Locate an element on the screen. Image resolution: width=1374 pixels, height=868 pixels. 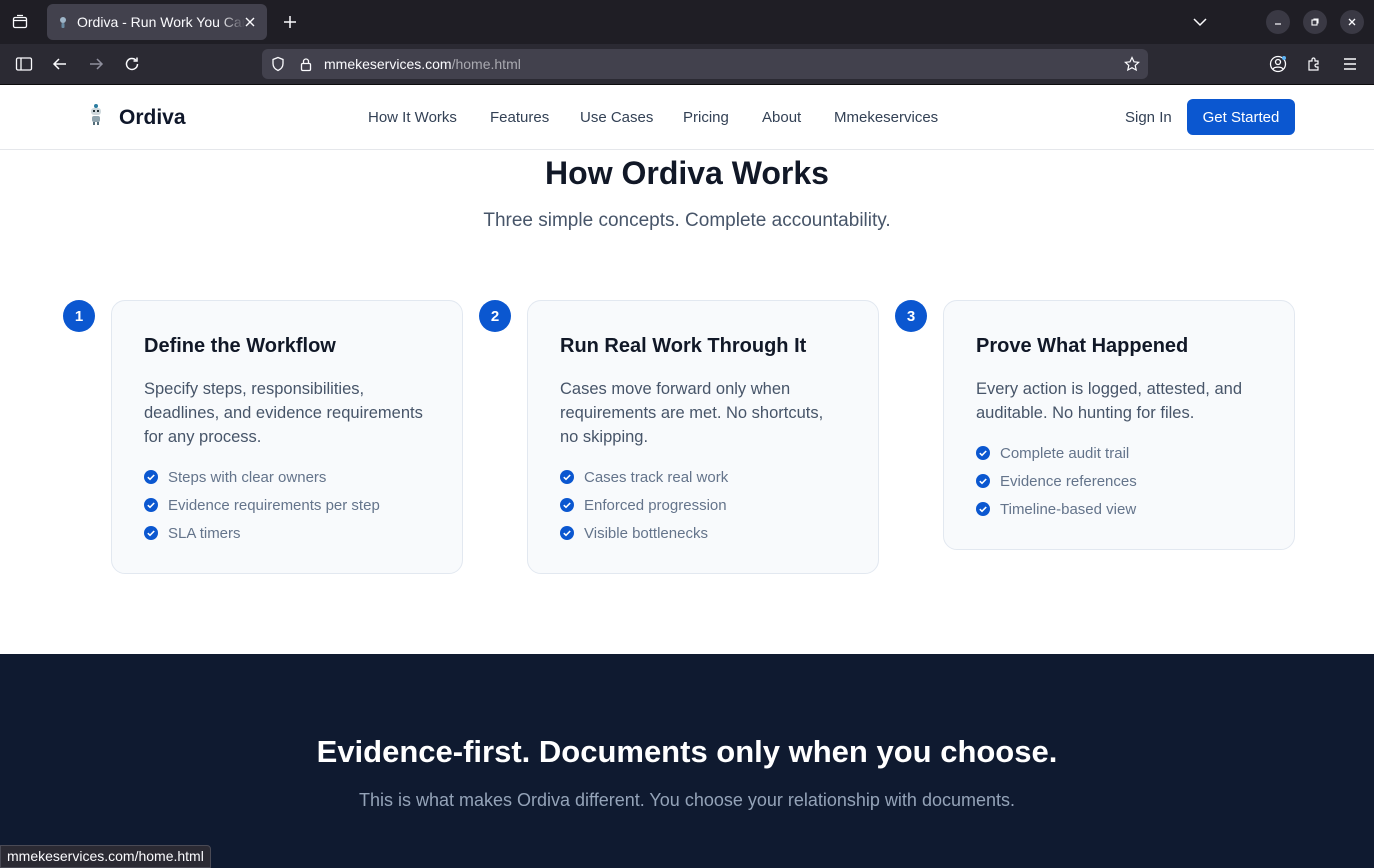
list-item: SLA timers is located at coordinates (287, 533).